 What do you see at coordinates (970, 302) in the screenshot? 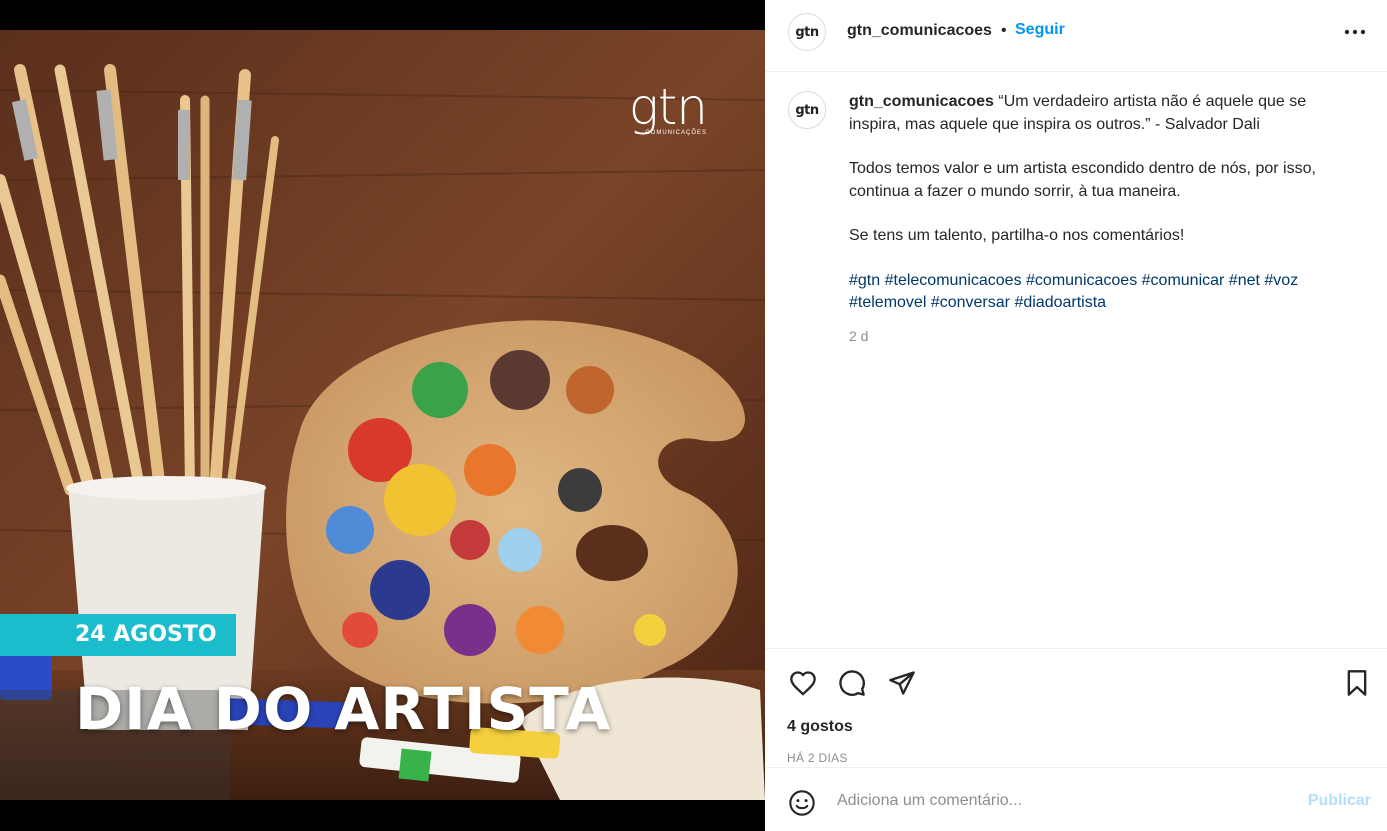
I see `hashtag-link: #conversar` at bounding box center [970, 302].